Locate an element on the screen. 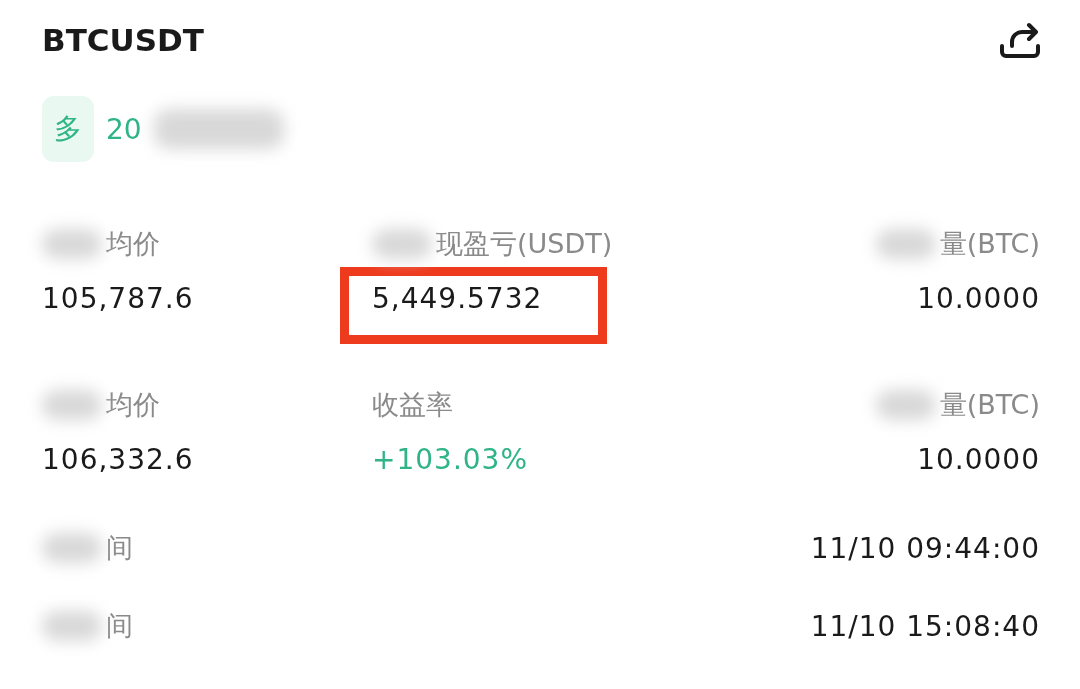 Image resolution: width=1080 pixels, height=689 pixels. stat-label: 收益率 is located at coordinates (412, 405).